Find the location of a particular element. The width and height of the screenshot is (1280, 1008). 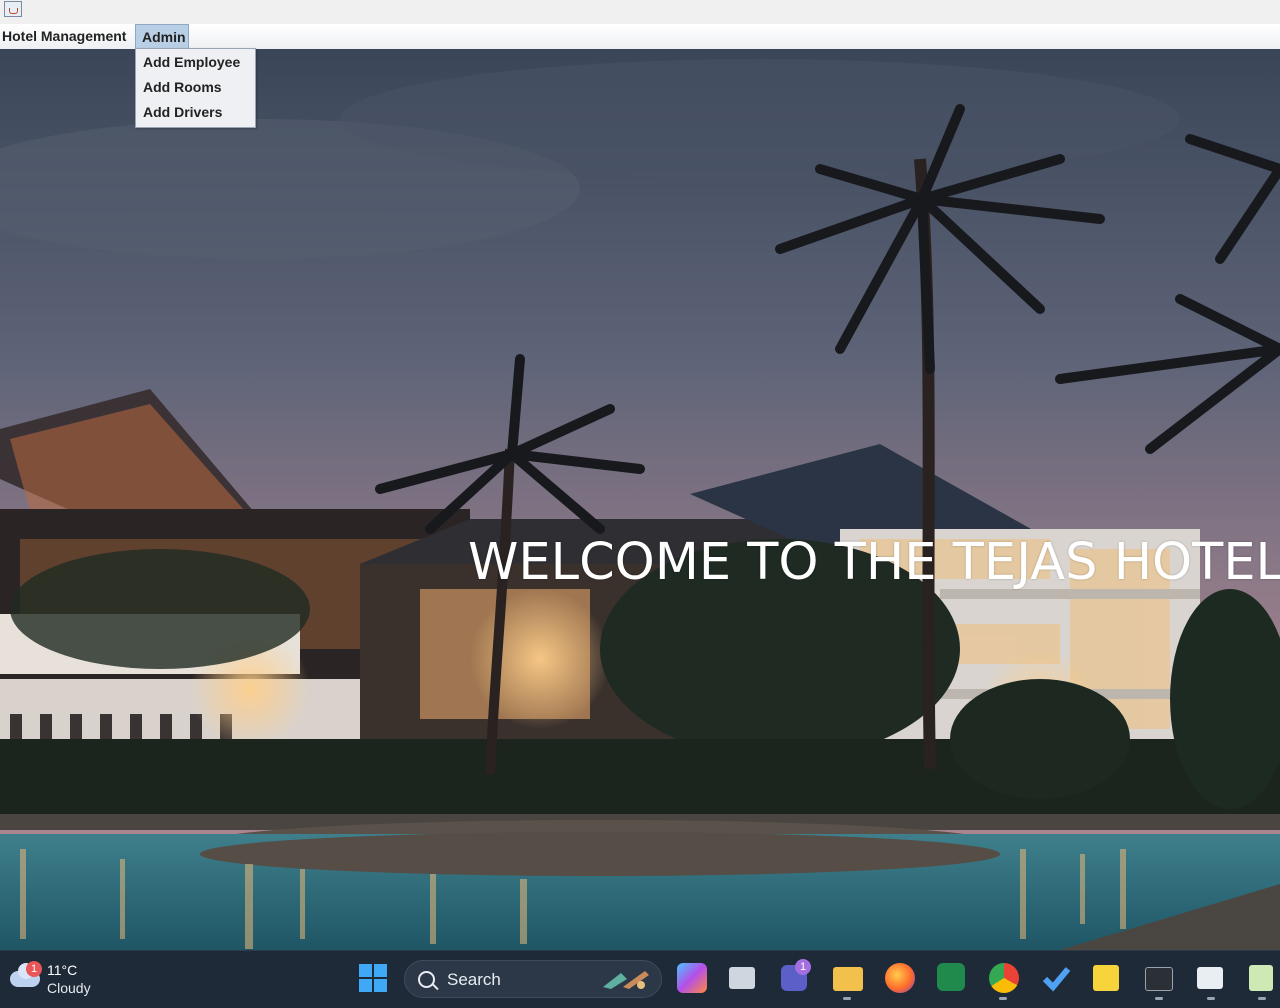

search-label: Search is located at coordinates (474, 979).